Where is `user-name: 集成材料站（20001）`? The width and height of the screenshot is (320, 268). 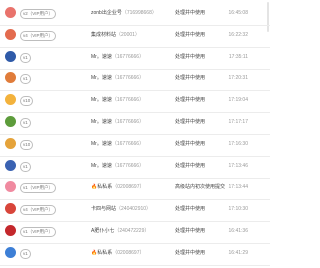 user-name: 集成材料站（20001） is located at coordinates (115, 35).